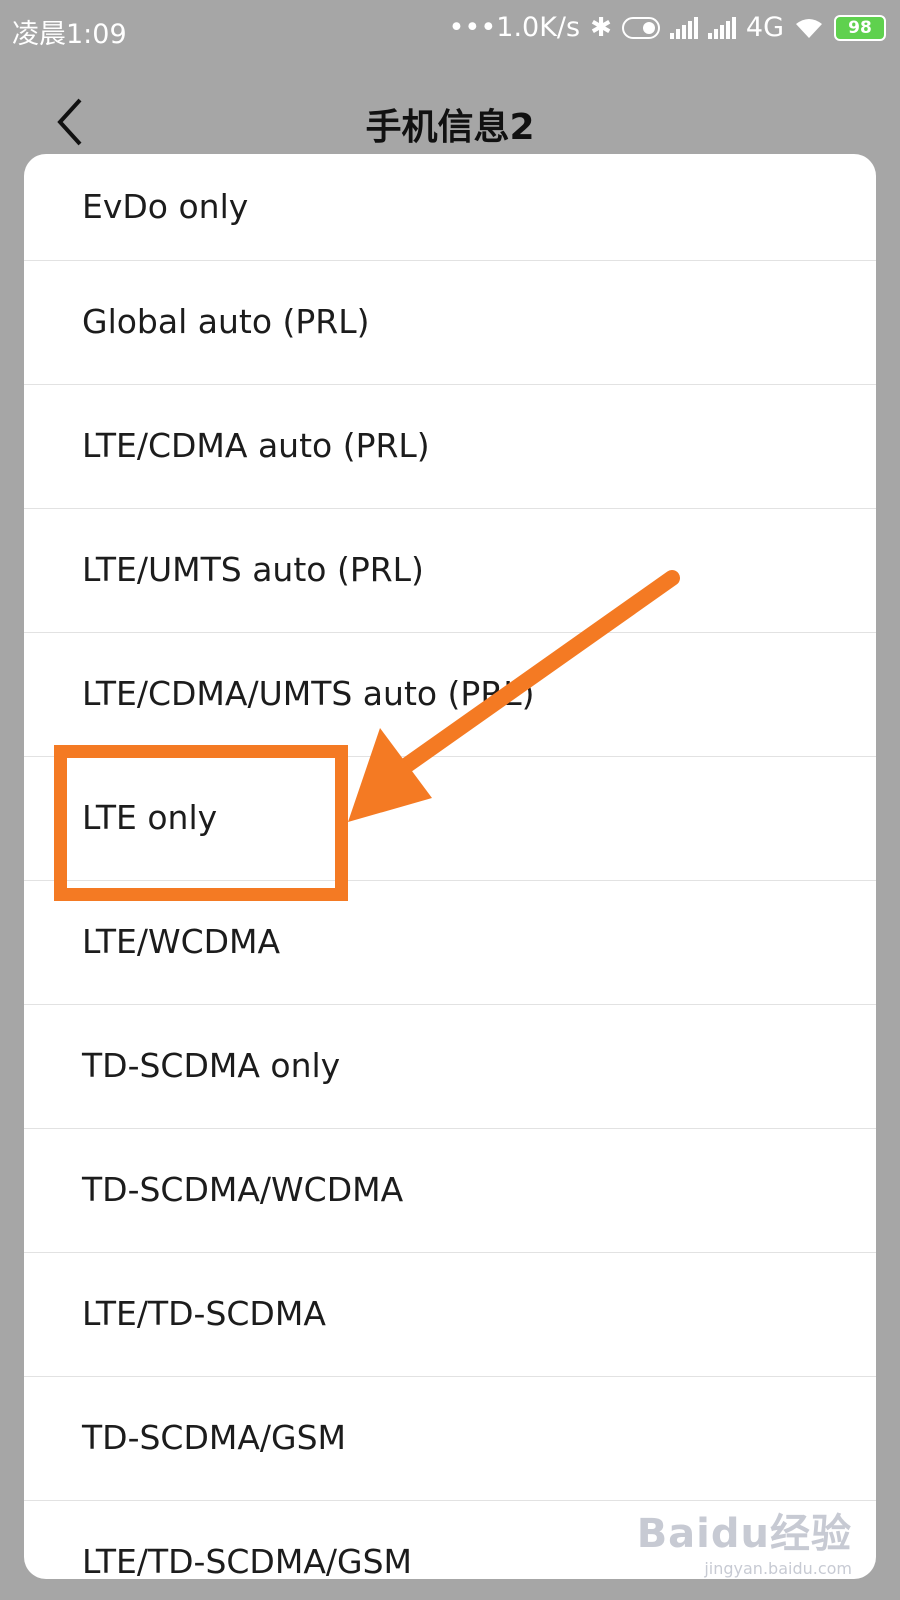  What do you see at coordinates (211, 1065) in the screenshot?
I see `option-label: TD-SCDMA only` at bounding box center [211, 1065].